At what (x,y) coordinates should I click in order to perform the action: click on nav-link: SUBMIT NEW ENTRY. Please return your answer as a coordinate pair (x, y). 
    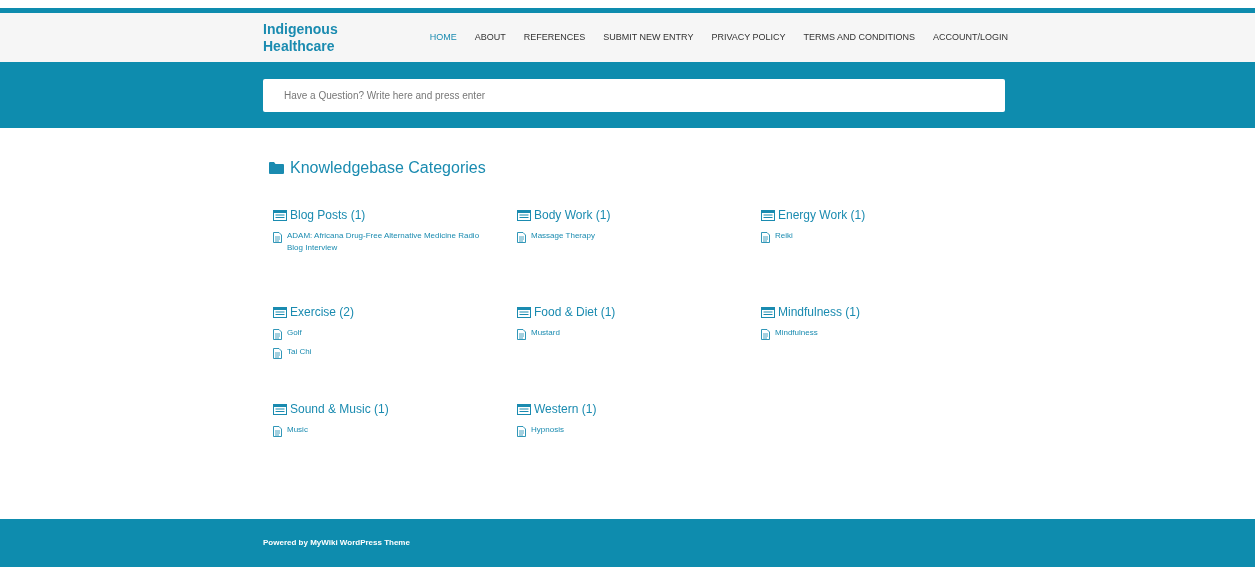
    Looking at the image, I should click on (648, 37).